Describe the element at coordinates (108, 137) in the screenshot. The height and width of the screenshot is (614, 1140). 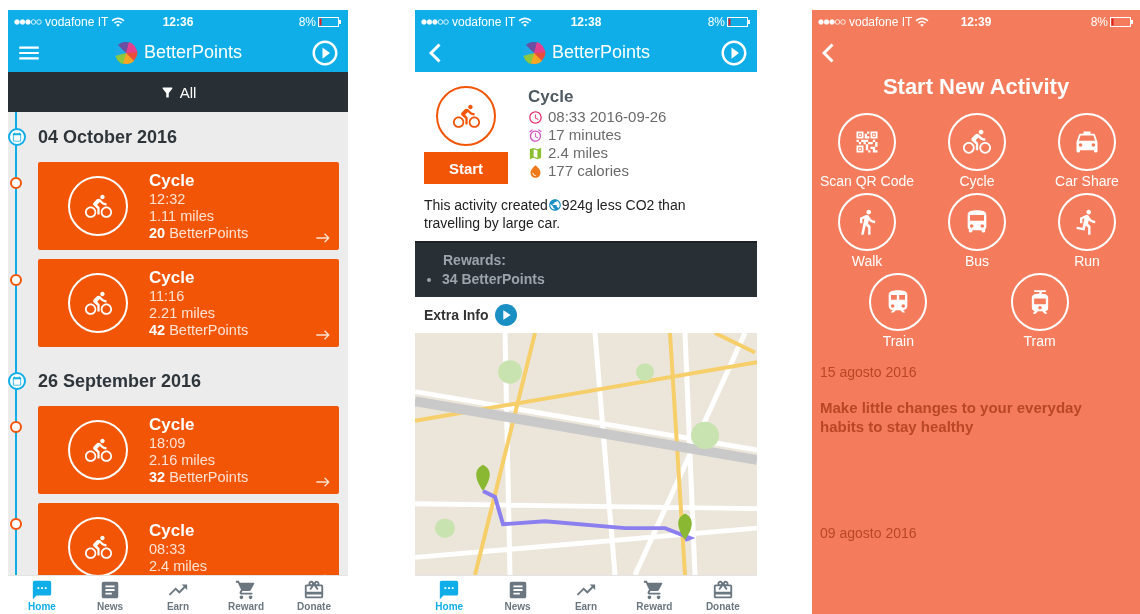
I see `date-heading: 04 October 2016` at that location.